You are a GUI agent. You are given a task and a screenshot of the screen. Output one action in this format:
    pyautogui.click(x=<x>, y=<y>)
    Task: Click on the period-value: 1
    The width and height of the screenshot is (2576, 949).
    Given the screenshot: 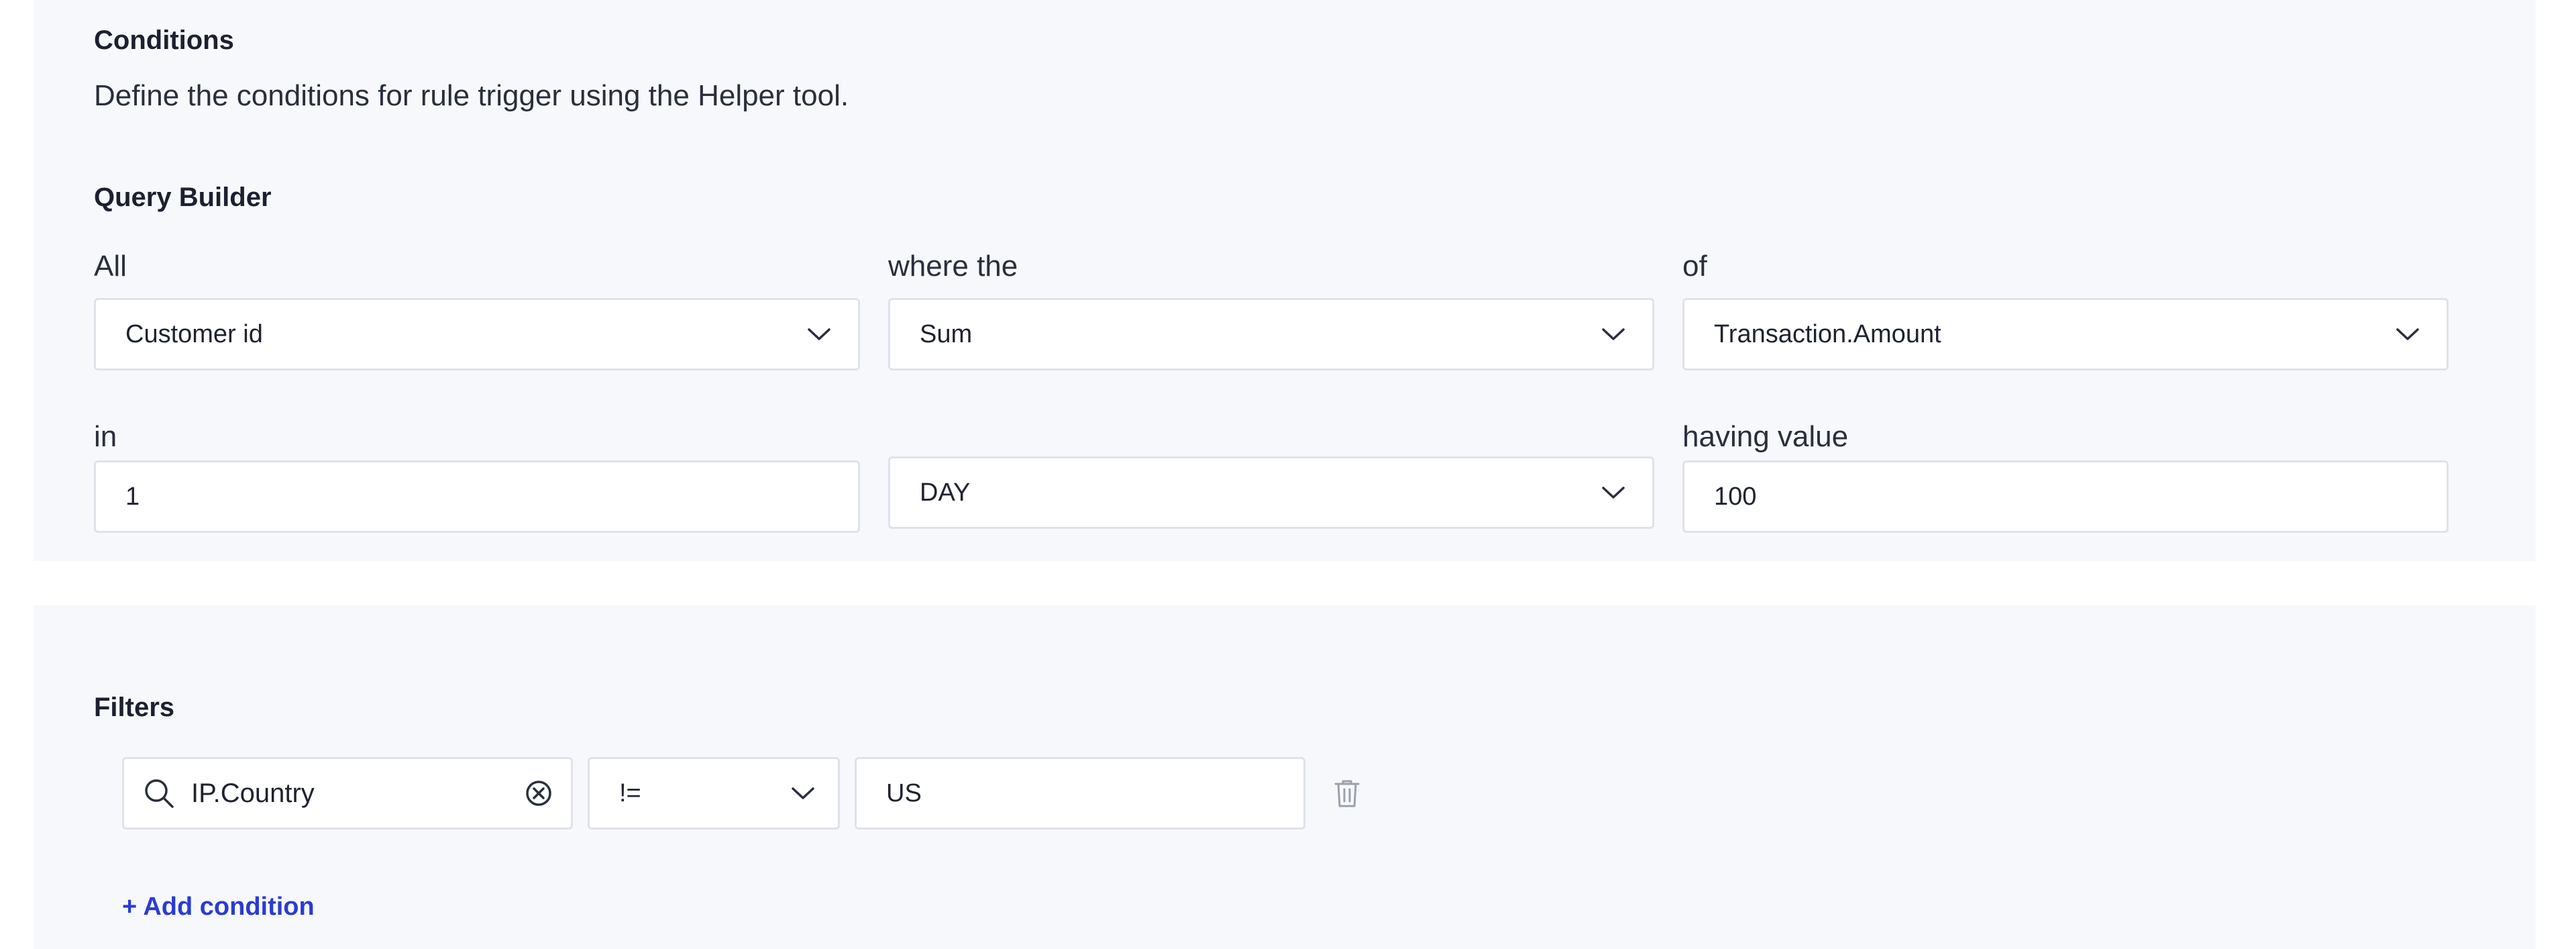 What is the action you would take?
    pyautogui.click(x=132, y=497)
    